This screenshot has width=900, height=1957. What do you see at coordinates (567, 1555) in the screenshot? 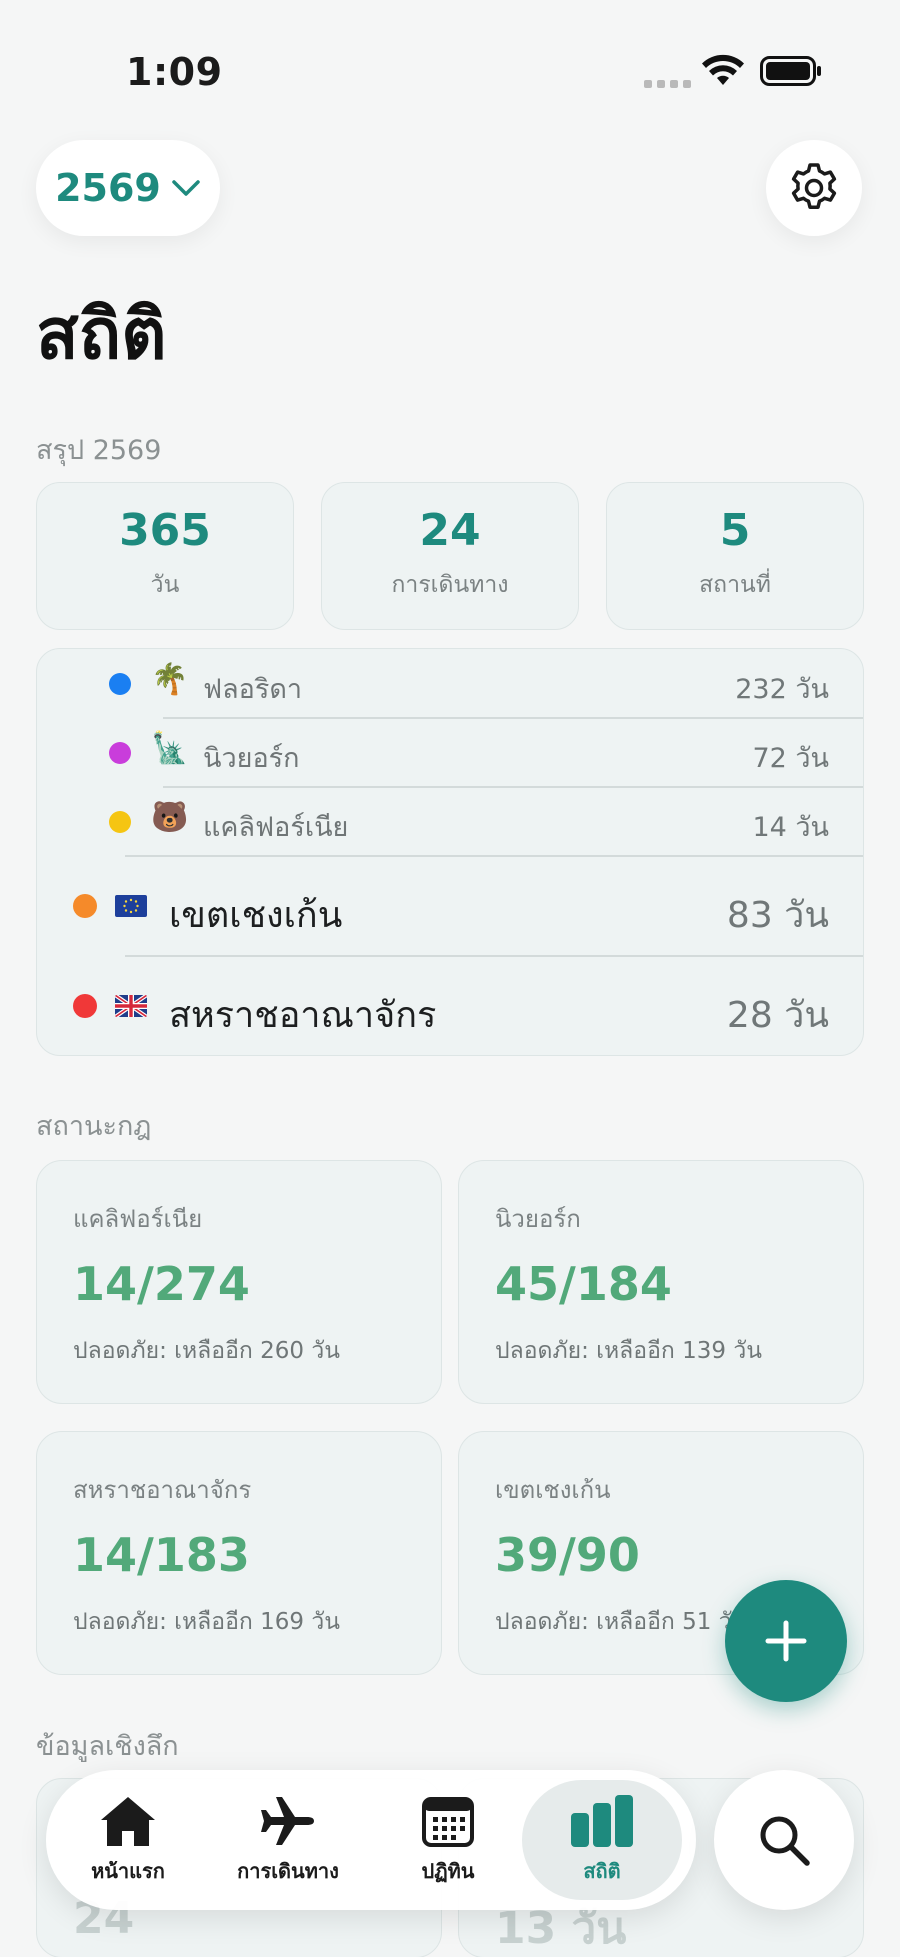
I see `limit-card-value: 39/90` at bounding box center [567, 1555].